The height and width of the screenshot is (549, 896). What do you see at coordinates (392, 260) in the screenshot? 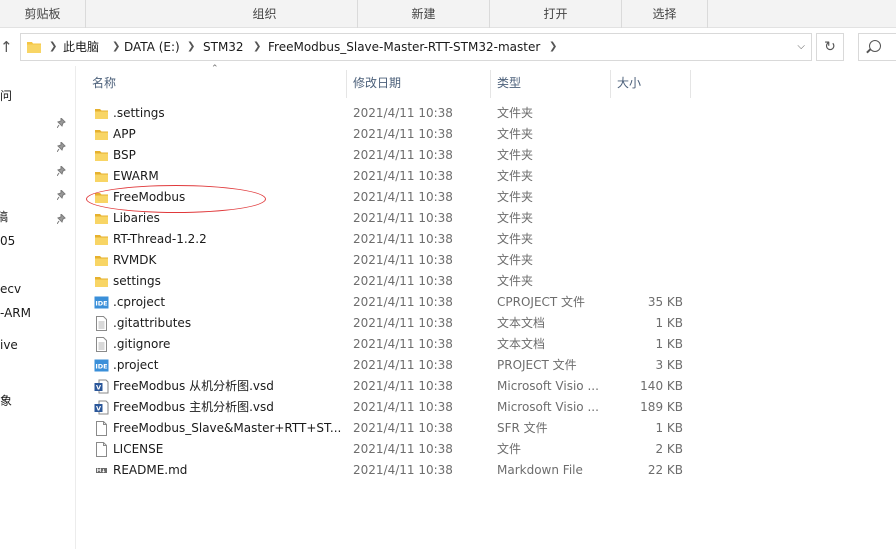
I see `file-row: RVMDK 2021/4/11 10:38 文件夹` at bounding box center [392, 260].